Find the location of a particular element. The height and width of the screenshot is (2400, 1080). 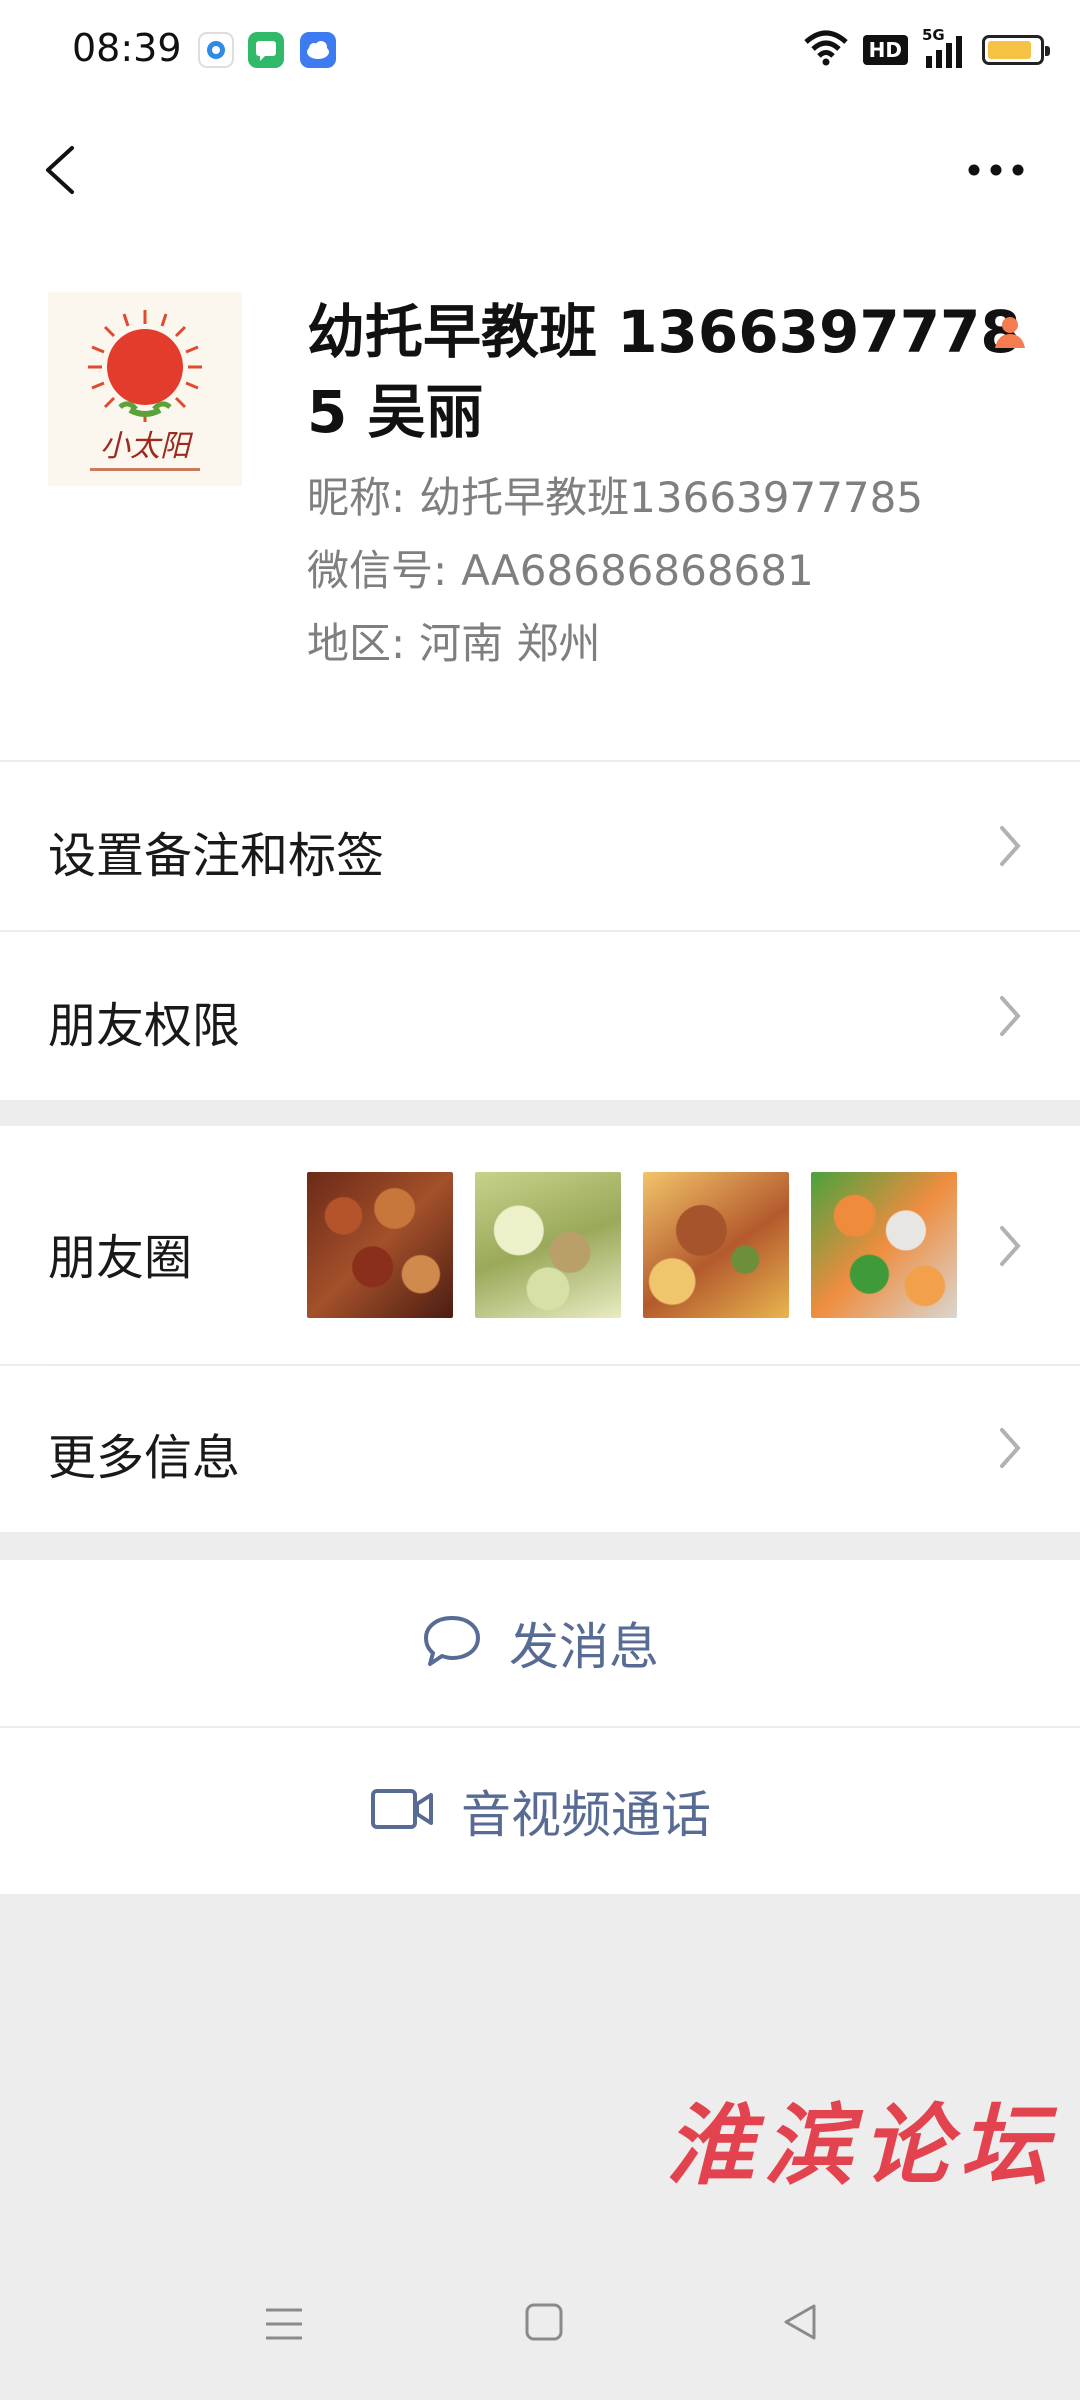

send-message-label: 发消息 is located at coordinates (584, 1647).